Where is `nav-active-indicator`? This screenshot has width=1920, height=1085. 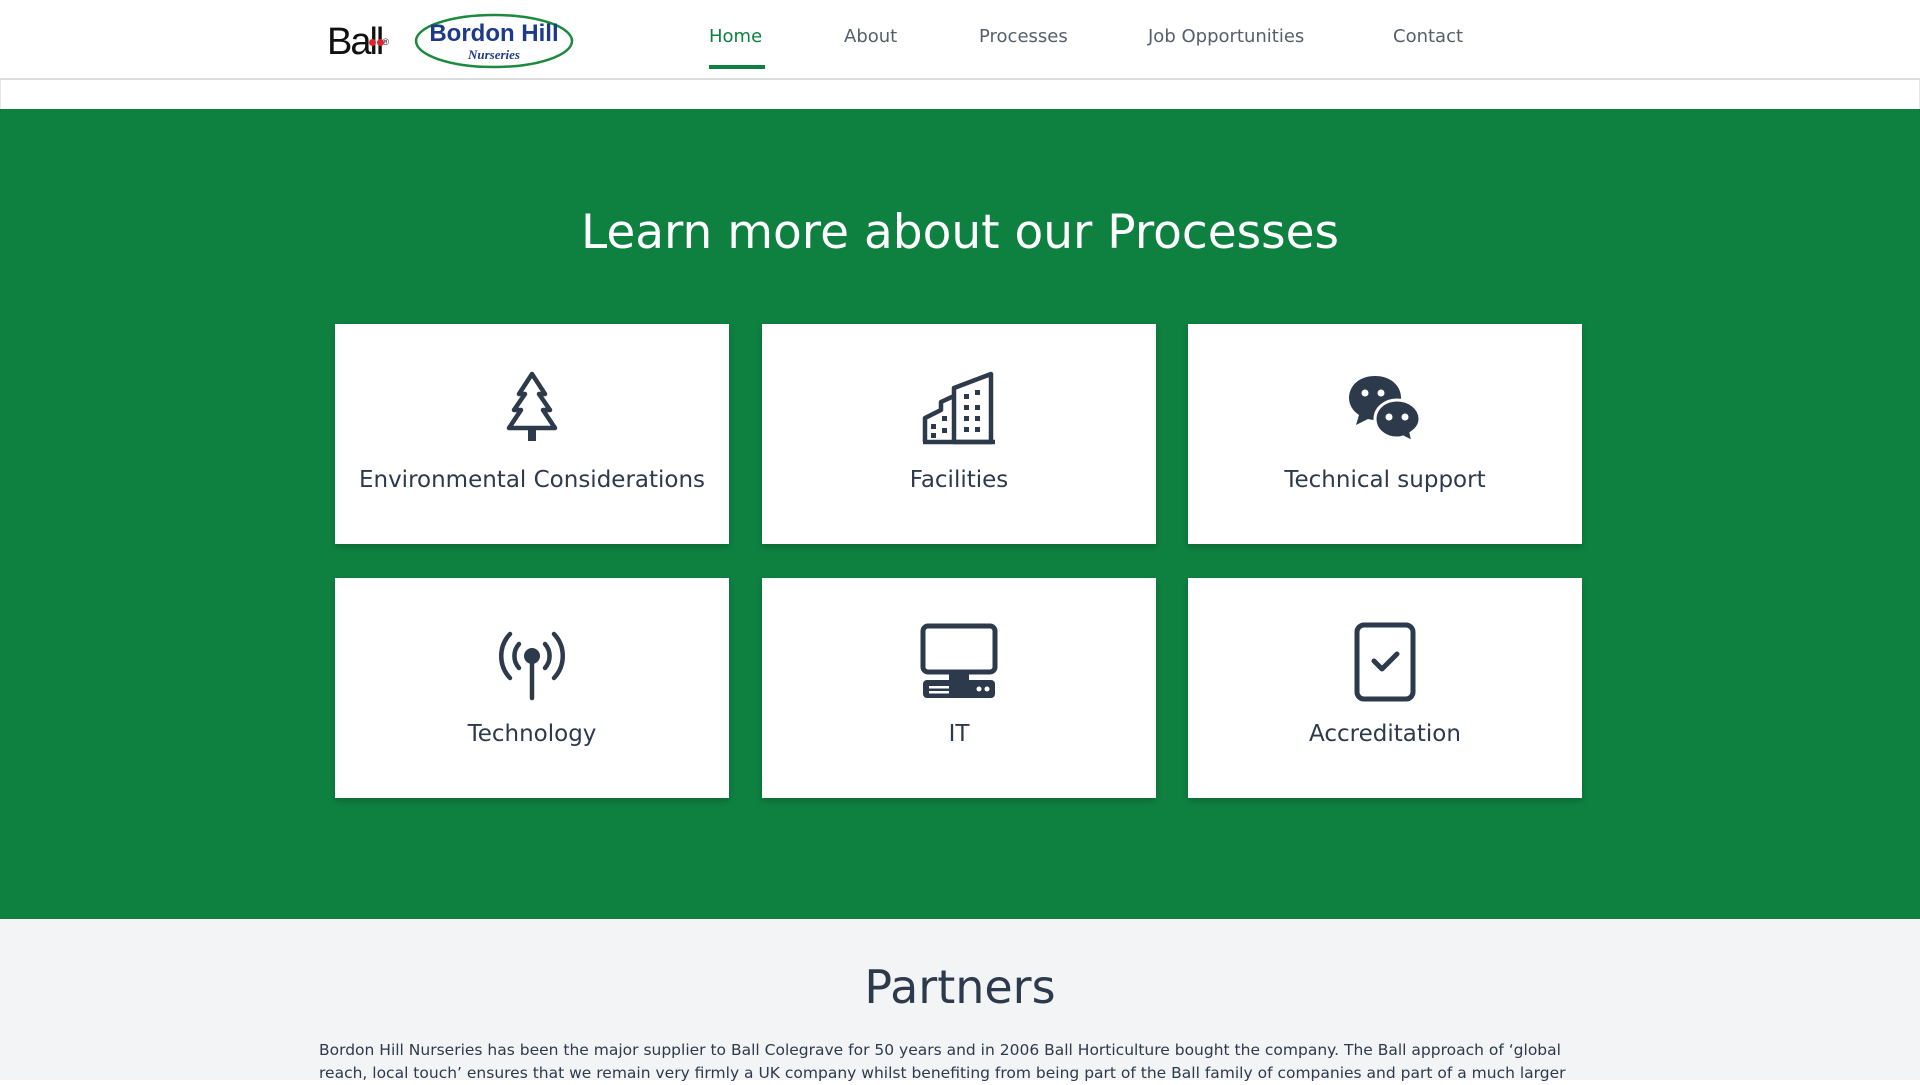 nav-active-indicator is located at coordinates (737, 67).